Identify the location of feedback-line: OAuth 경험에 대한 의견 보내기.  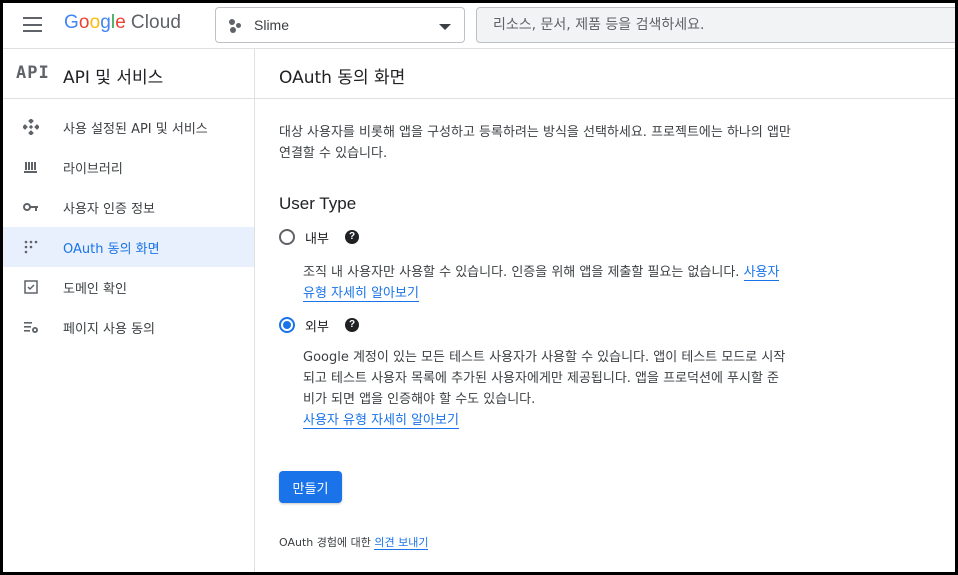
(354, 542).